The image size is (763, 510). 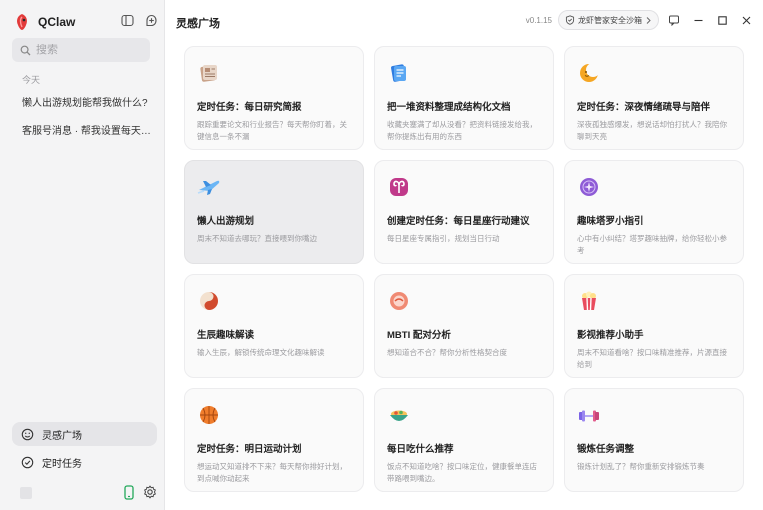 I want to click on close-icon, so click(x=746, y=20).